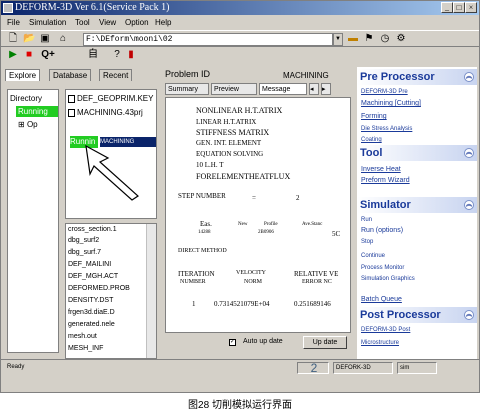  Describe the element at coordinates (353, 39) in the screenshot. I see `folder-icon: ▬` at that location.